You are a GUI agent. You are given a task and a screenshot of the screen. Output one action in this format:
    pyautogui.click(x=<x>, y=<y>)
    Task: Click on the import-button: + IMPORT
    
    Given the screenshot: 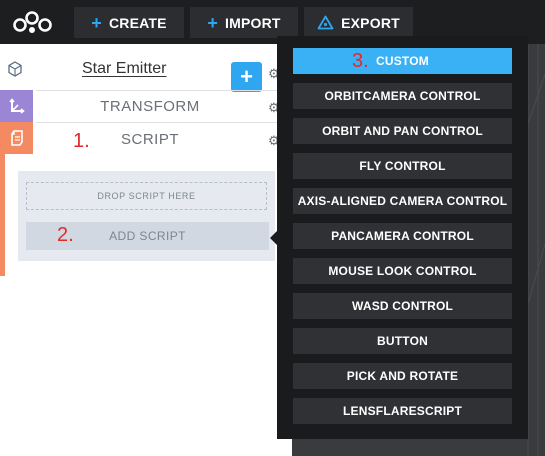 What is the action you would take?
    pyautogui.click(x=244, y=22)
    